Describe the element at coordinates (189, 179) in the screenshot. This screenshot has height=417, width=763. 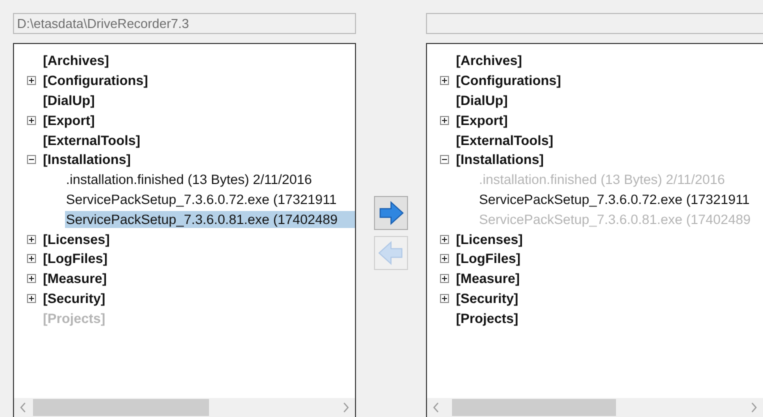
I see `tree-item: .installation.finished (13 Bytes) 2/11/2016` at that location.